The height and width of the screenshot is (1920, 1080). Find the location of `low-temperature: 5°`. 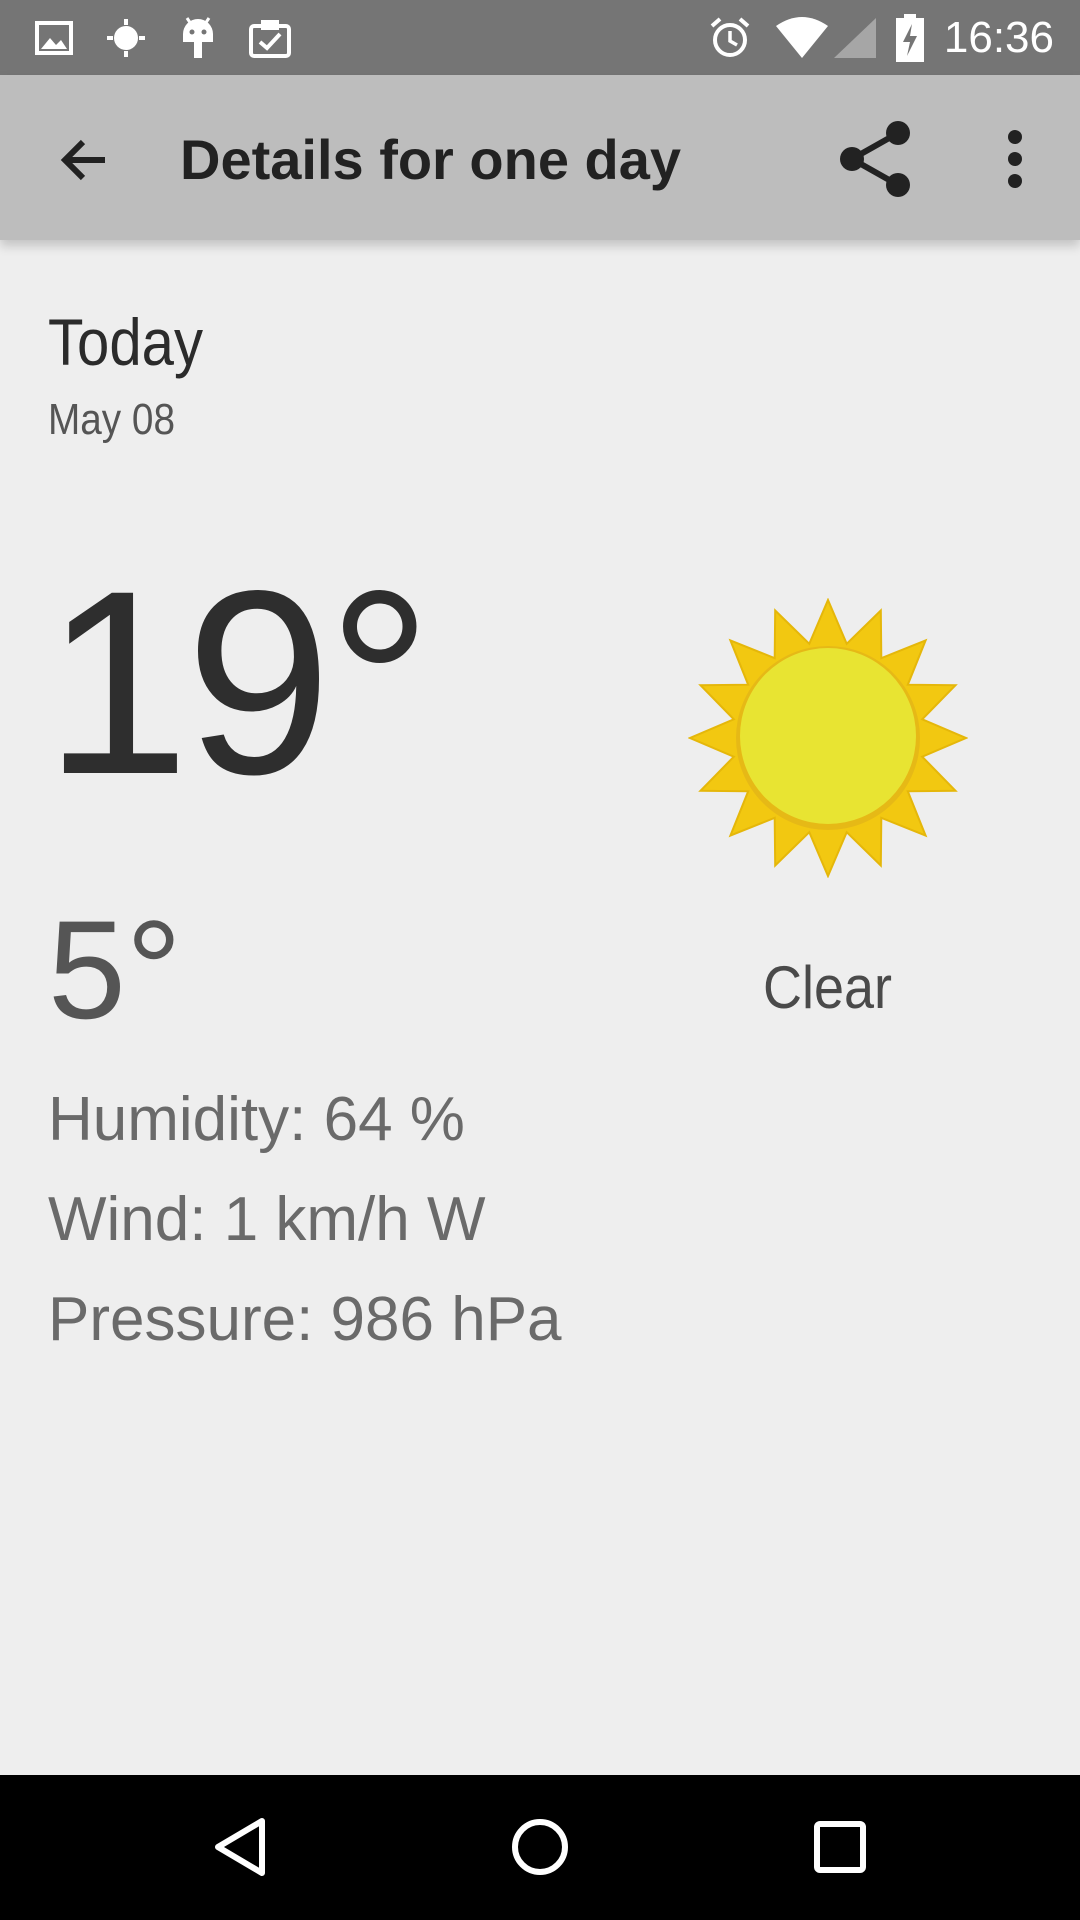

low-temperature: 5° is located at coordinates (115, 969).